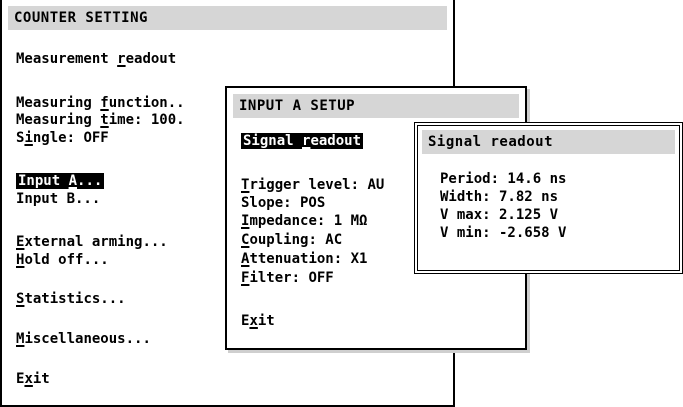  Describe the element at coordinates (33, 379) in the screenshot. I see `menu-item-exit: Exit` at that location.